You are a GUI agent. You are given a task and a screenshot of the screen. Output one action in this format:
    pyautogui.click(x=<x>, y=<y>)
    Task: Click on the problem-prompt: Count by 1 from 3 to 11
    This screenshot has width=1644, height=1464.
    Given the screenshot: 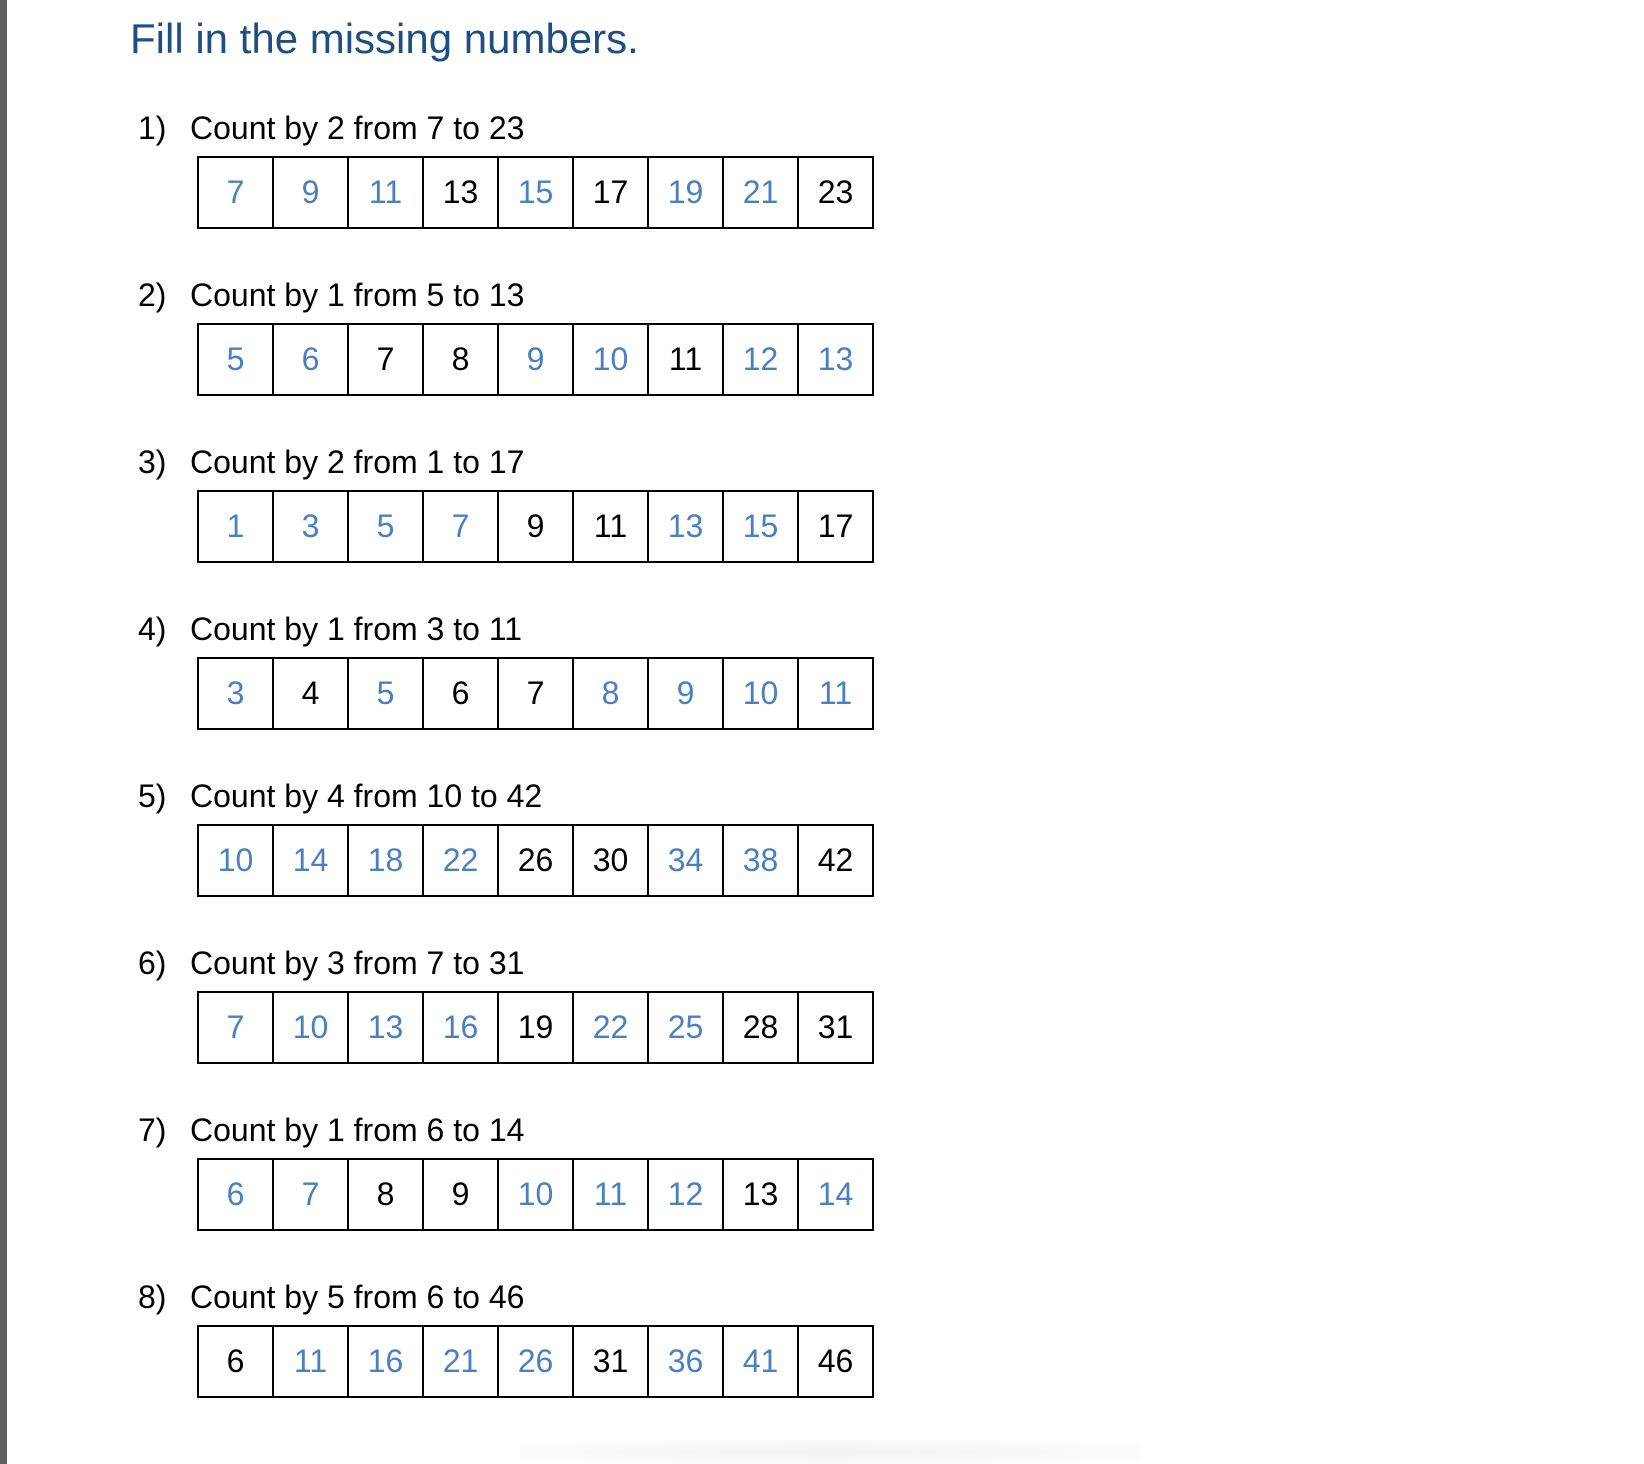 What is the action you would take?
    pyautogui.click(x=356, y=629)
    